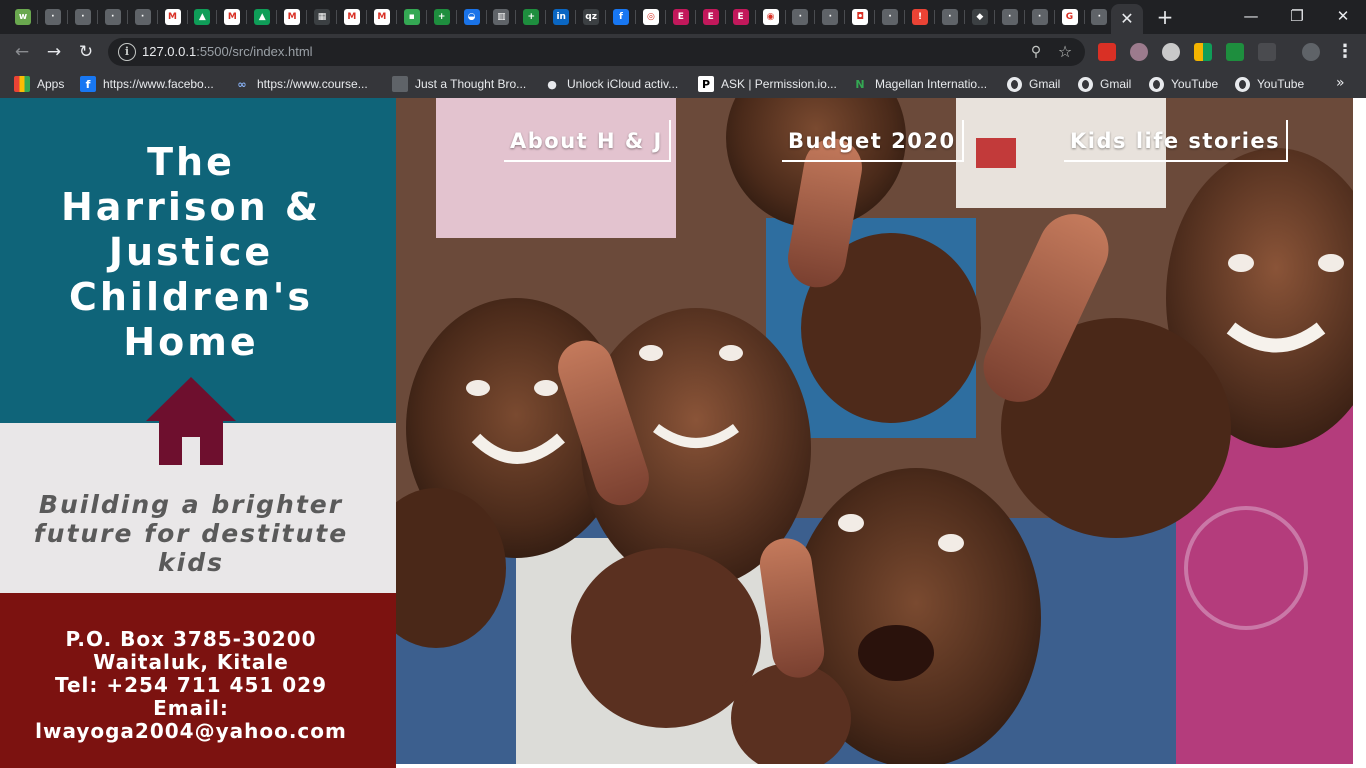  Describe the element at coordinates (1297, 16) in the screenshot. I see `restore-button: ❐` at that location.